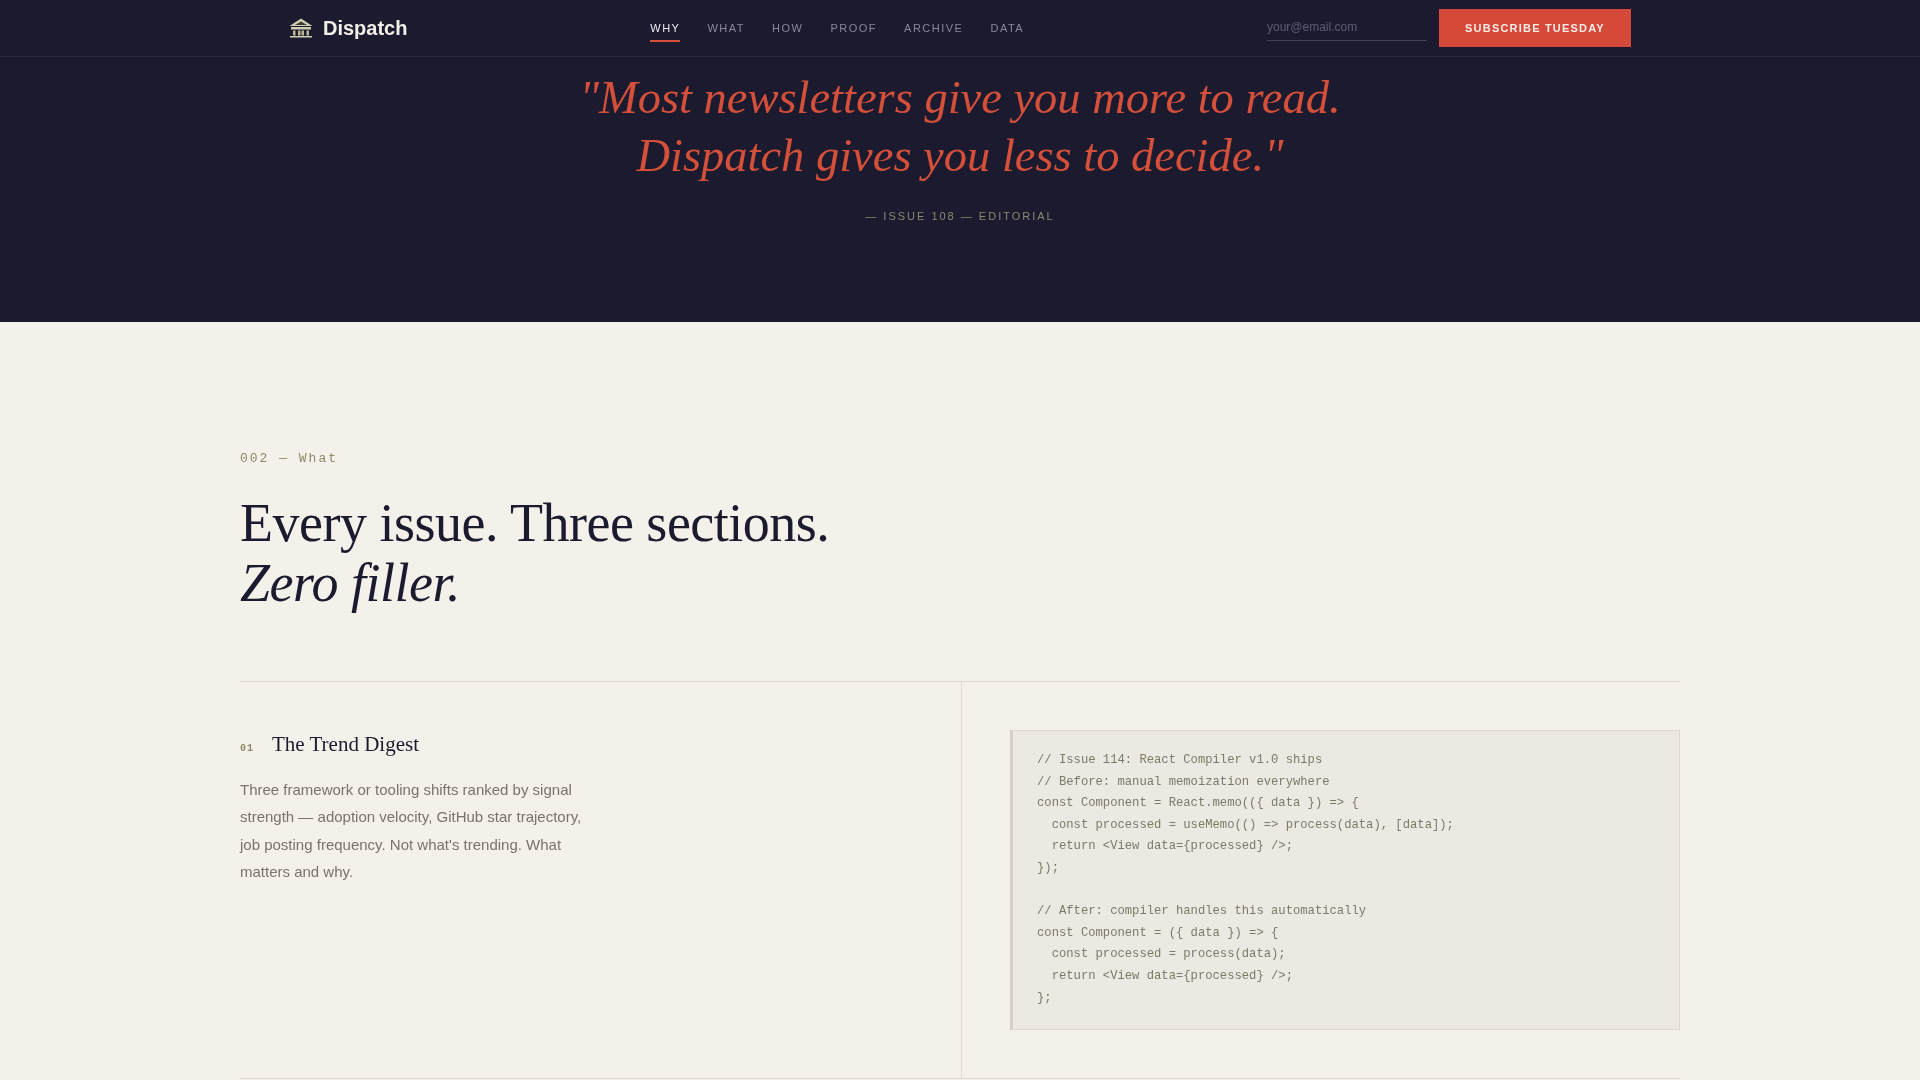 This screenshot has height=1080, width=1920. I want to click on brand-name: Dispatch, so click(365, 28).